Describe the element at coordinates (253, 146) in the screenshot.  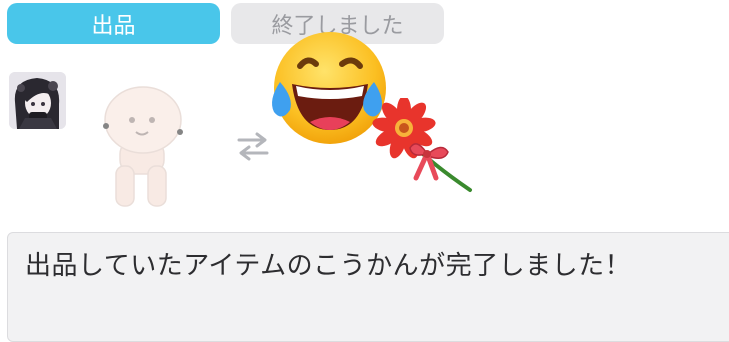
I see `swap-arrows-icon` at that location.